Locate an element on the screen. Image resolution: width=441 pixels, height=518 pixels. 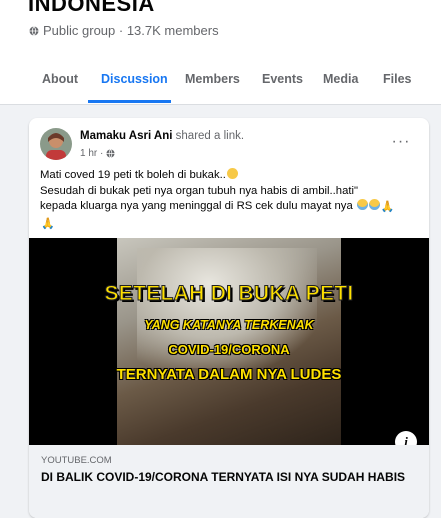
avatar is located at coordinates (56, 144).